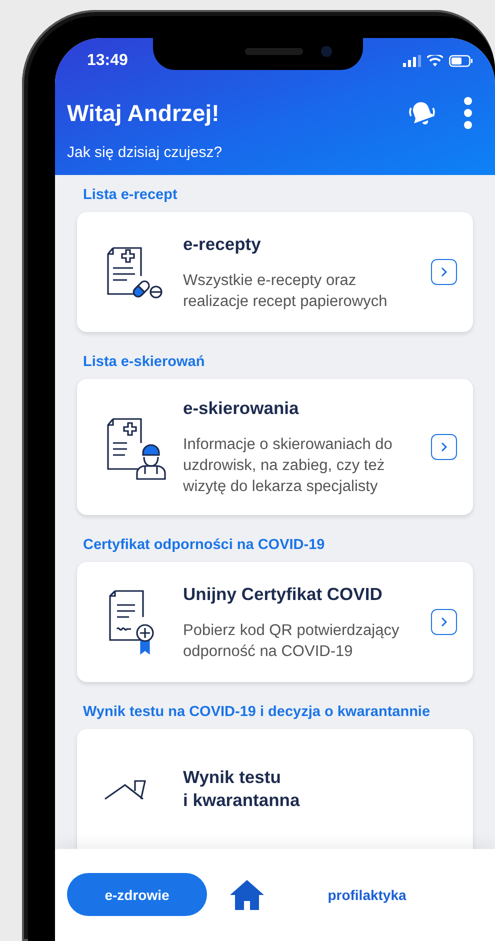  What do you see at coordinates (137, 894) in the screenshot?
I see `nav-tab: e-zdrowie` at bounding box center [137, 894].